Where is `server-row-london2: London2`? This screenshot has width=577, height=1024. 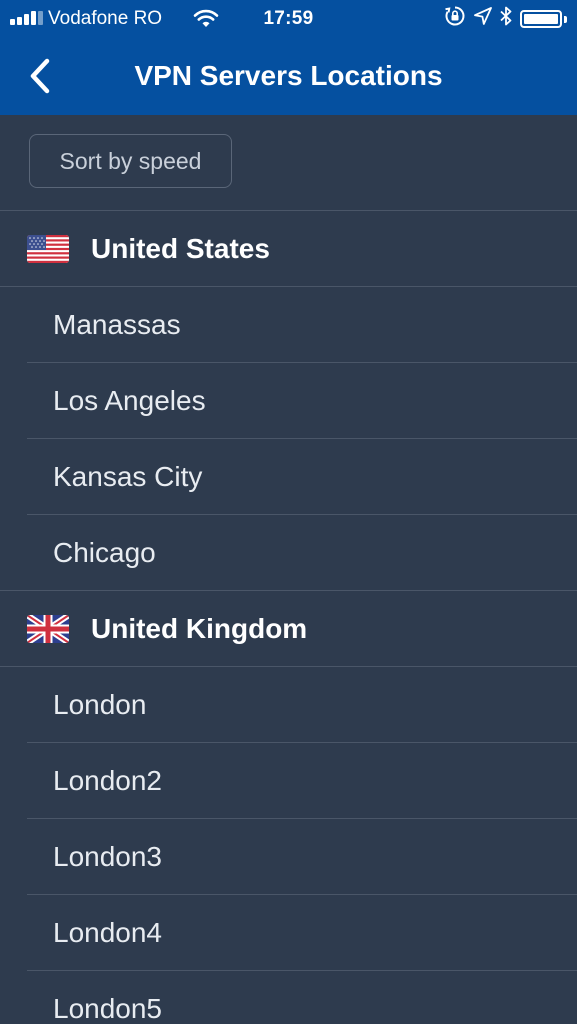
server-row-london2: London2 is located at coordinates (302, 781).